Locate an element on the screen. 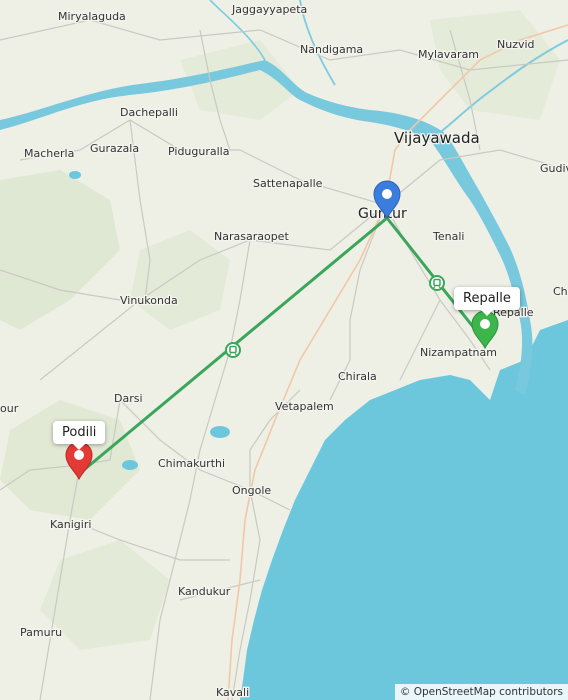 The image size is (568, 700). place-label-dachepalli: Dachepalli is located at coordinates (149, 112).